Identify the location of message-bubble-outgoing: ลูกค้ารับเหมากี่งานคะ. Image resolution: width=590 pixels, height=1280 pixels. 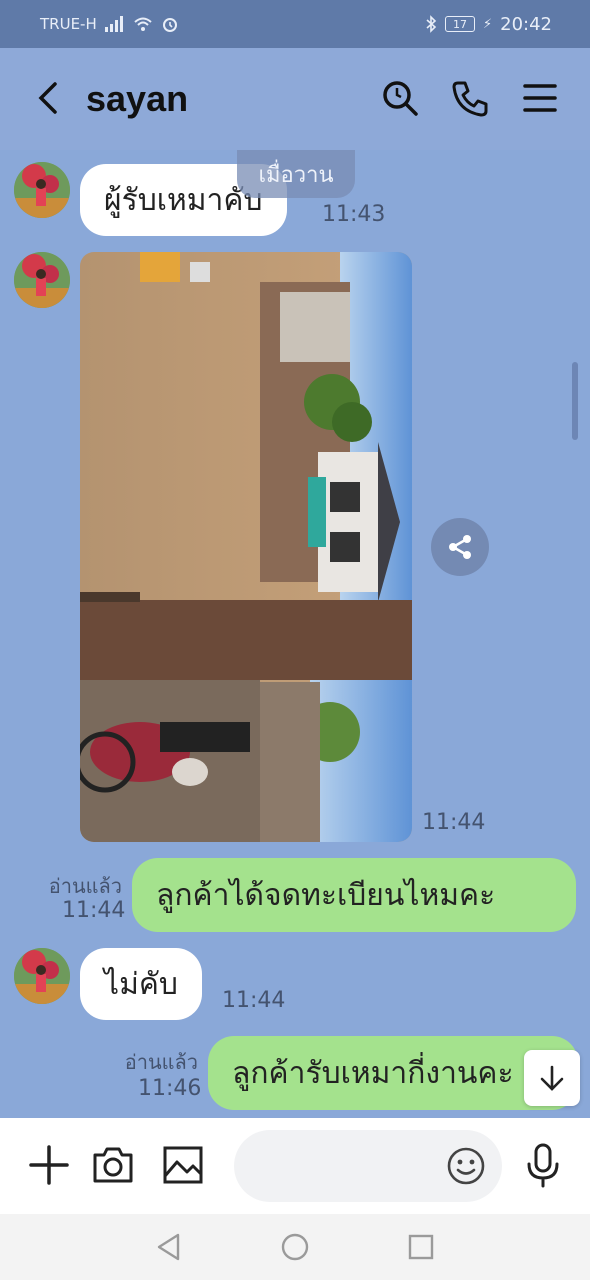
(393, 1073).